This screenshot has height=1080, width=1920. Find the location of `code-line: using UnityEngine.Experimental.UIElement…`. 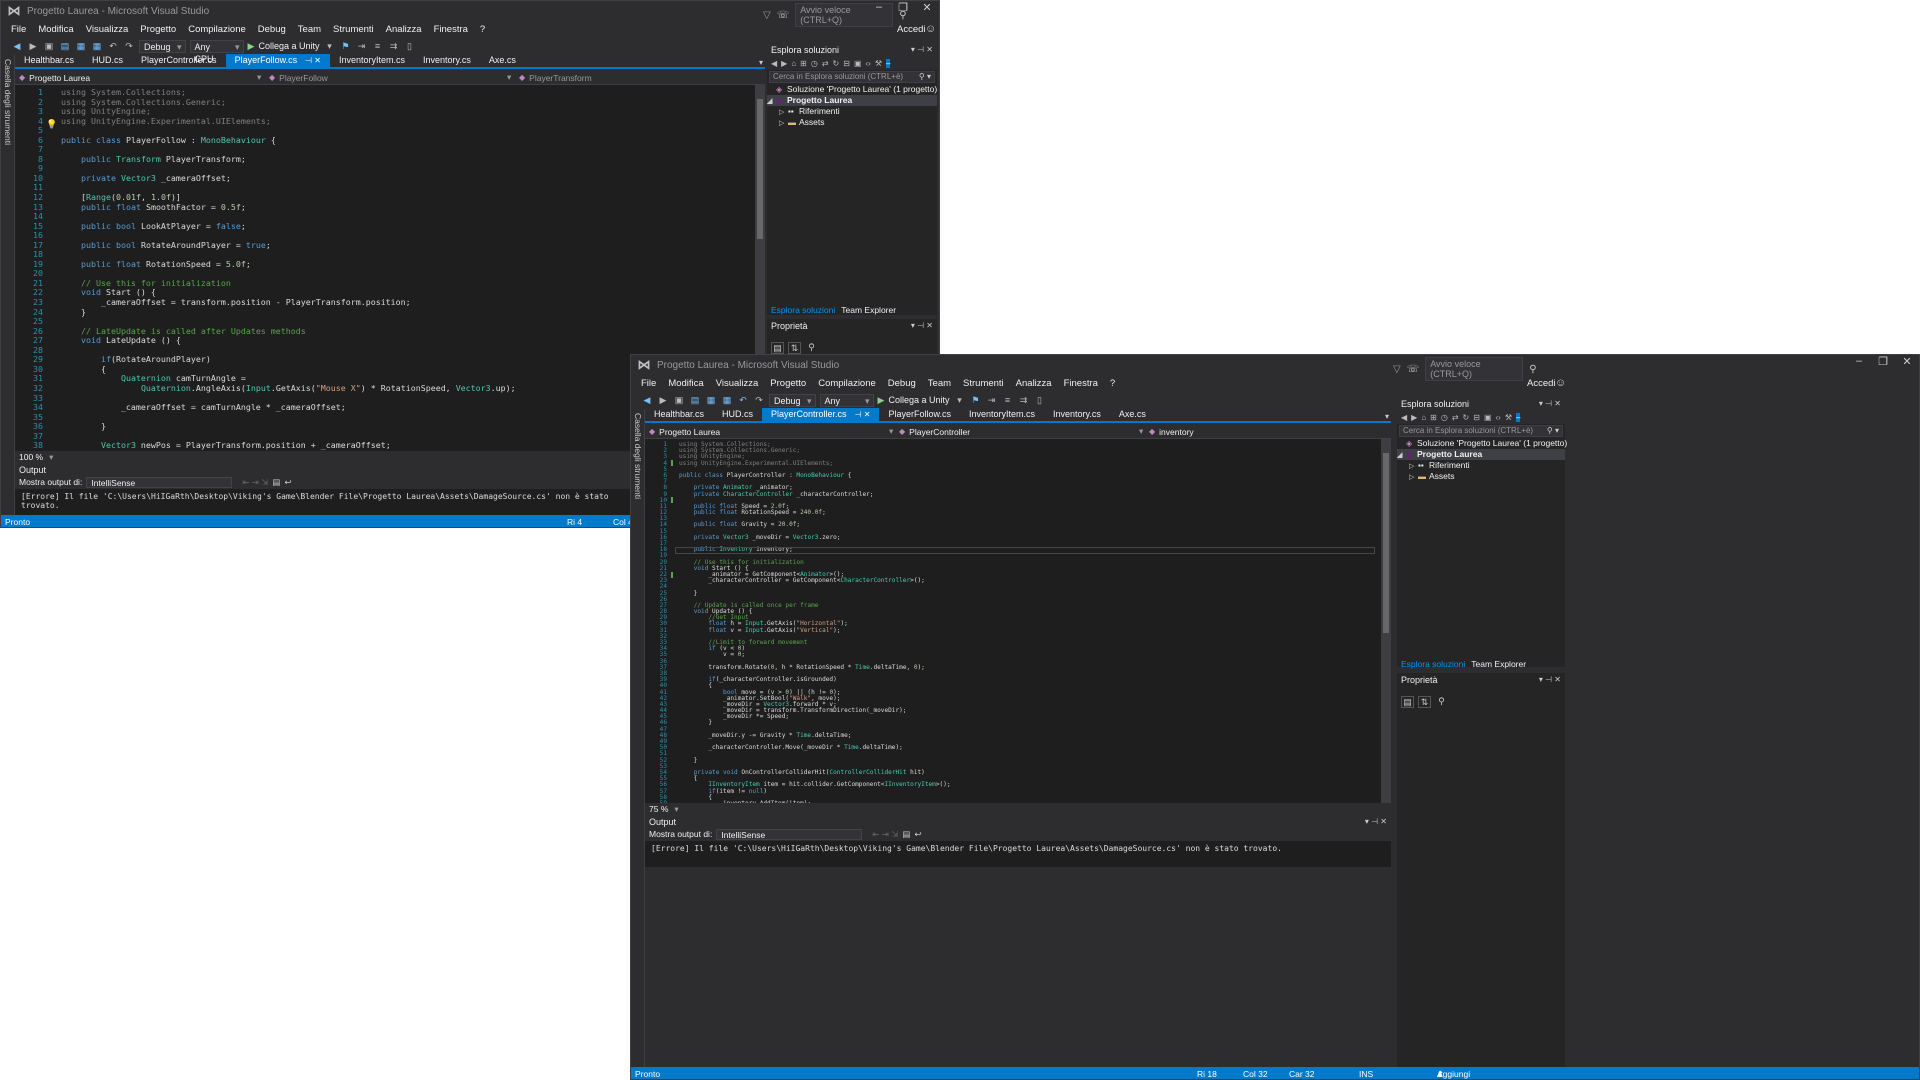

code-line: using UnityEngine.Experimental.UIElement… is located at coordinates (288, 121).